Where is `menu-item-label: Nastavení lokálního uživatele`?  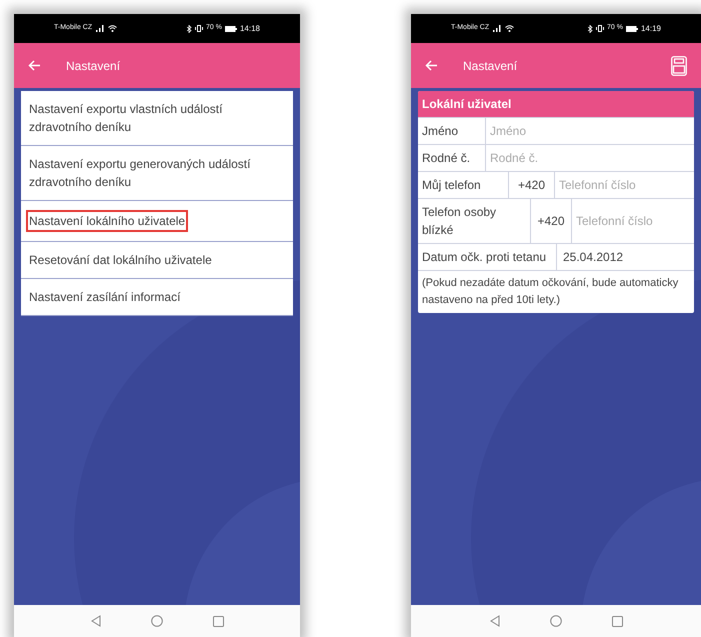
menu-item-label: Nastavení lokálního uživatele is located at coordinates (107, 221).